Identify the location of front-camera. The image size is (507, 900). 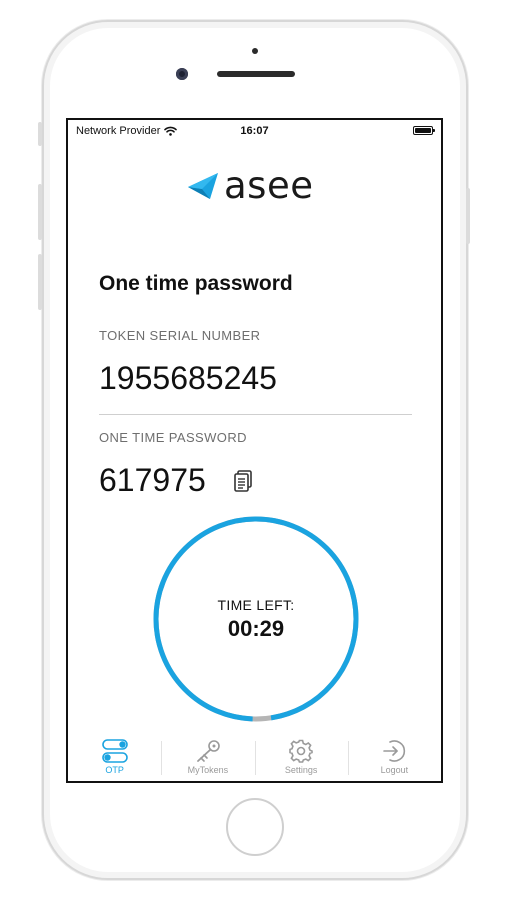
(182, 74).